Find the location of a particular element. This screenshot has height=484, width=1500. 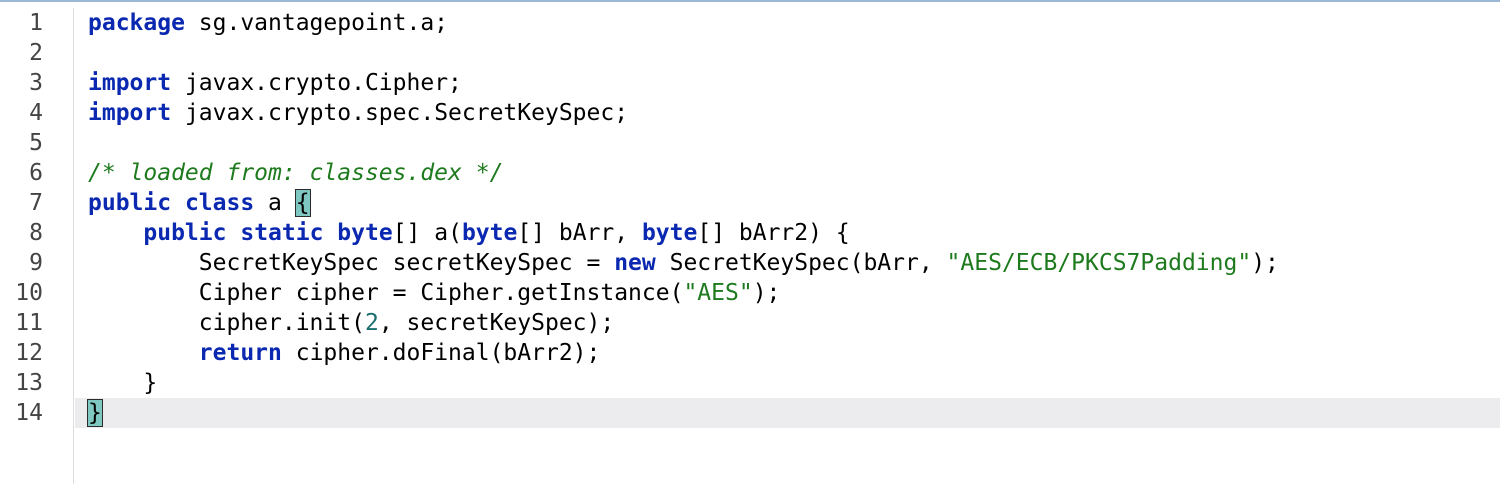

line-number: 2 is located at coordinates (36, 53).